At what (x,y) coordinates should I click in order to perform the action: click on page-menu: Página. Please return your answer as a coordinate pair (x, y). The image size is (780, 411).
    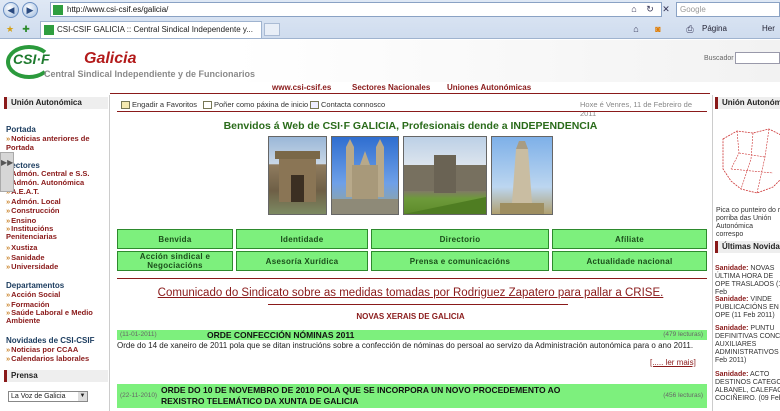
    Looking at the image, I should click on (714, 28).